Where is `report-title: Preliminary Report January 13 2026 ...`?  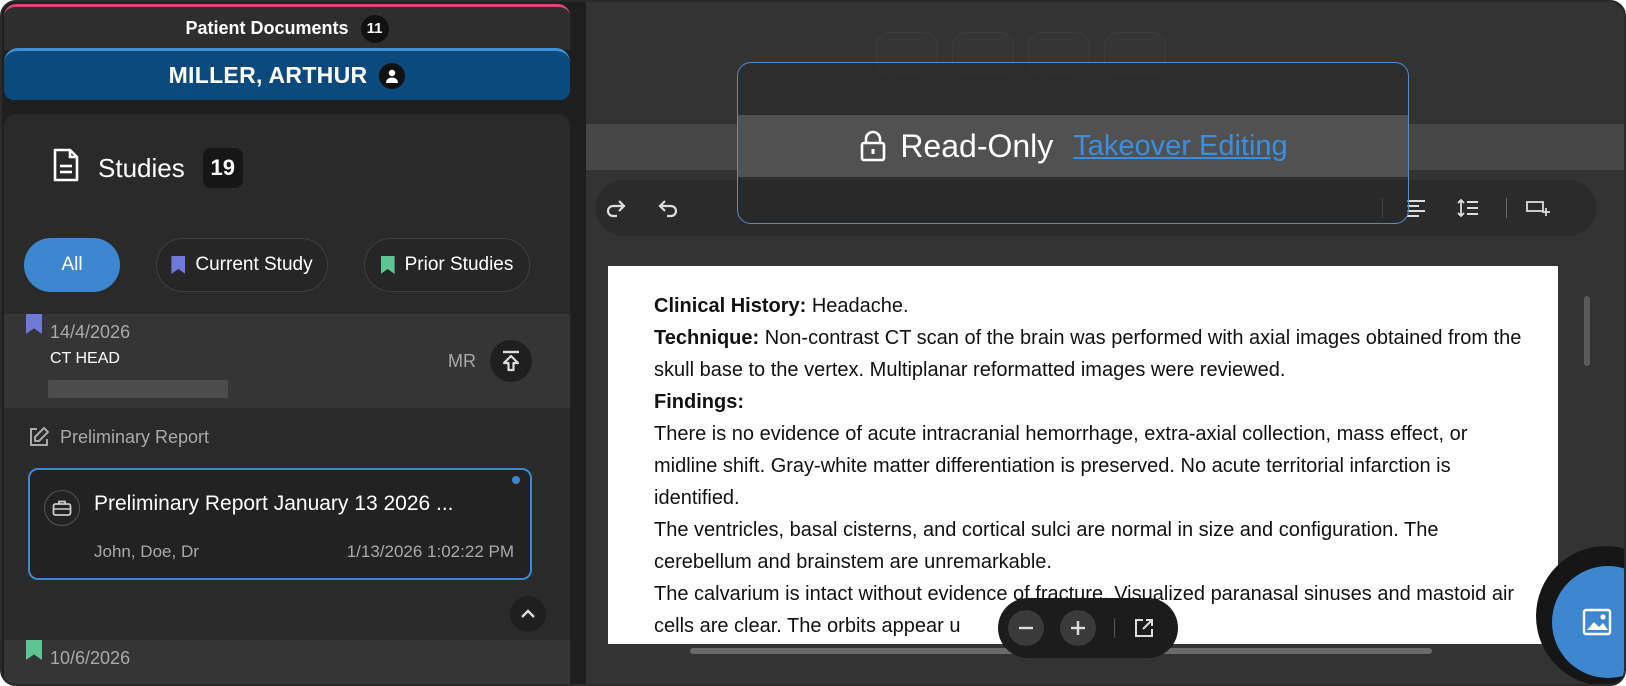 report-title: Preliminary Report January 13 2026 ... is located at coordinates (274, 503).